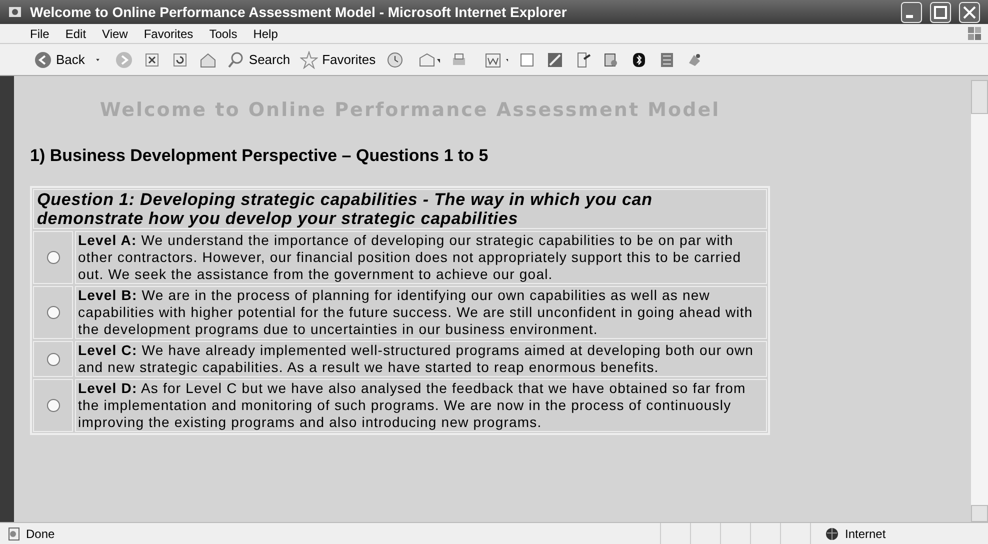  I want to click on menu-item: Tools, so click(223, 33).